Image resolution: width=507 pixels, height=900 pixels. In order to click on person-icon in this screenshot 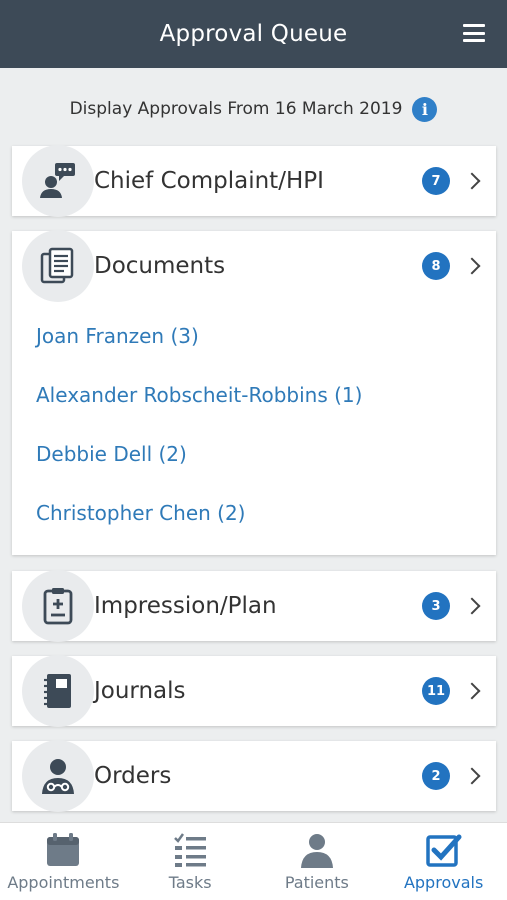, I will do `click(316, 851)`.